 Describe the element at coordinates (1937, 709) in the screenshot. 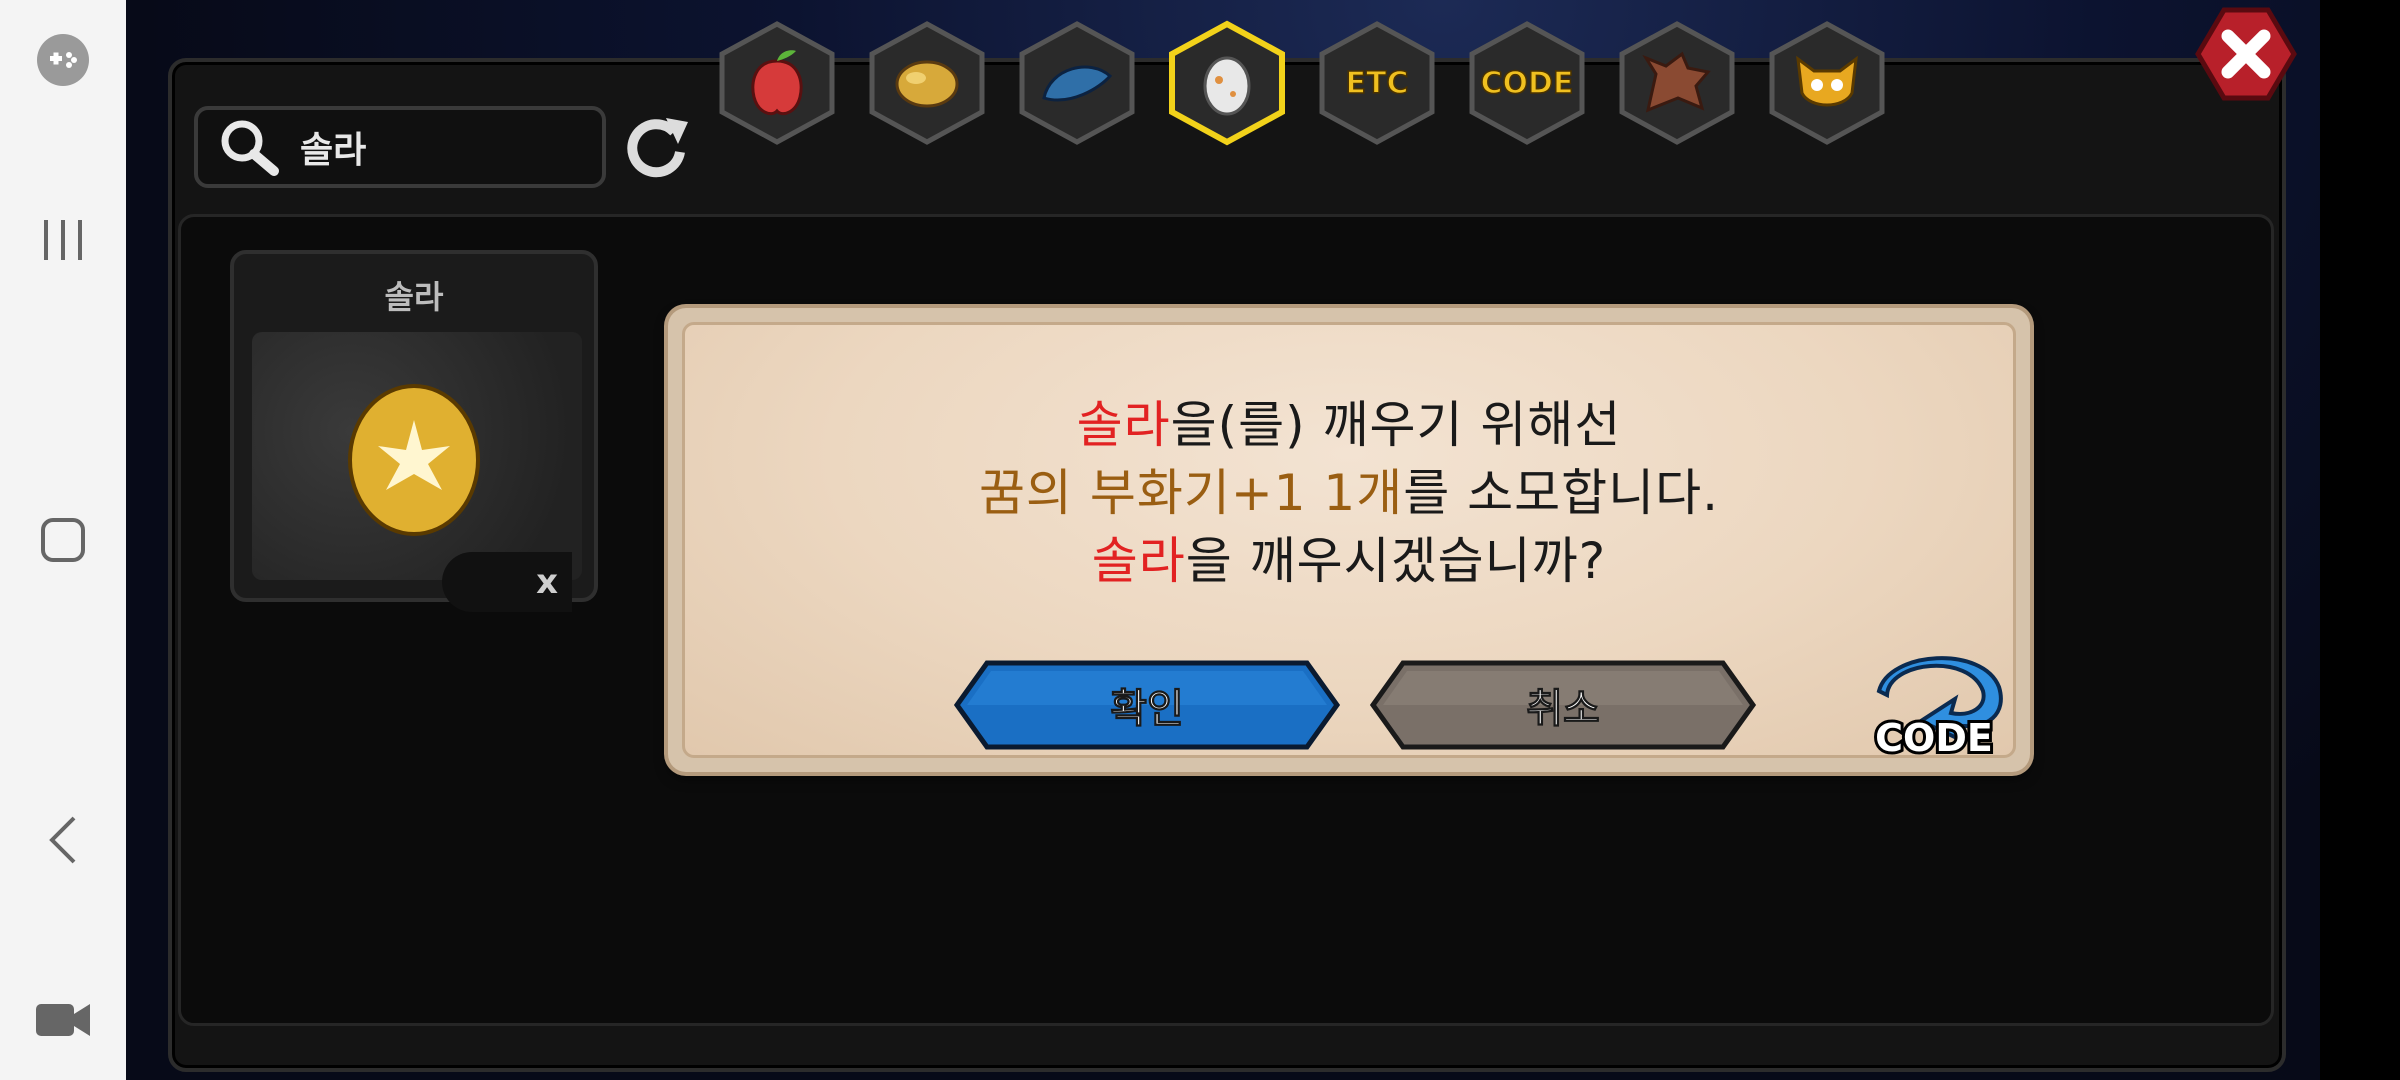

I see `code-return-icon: CODE` at that location.